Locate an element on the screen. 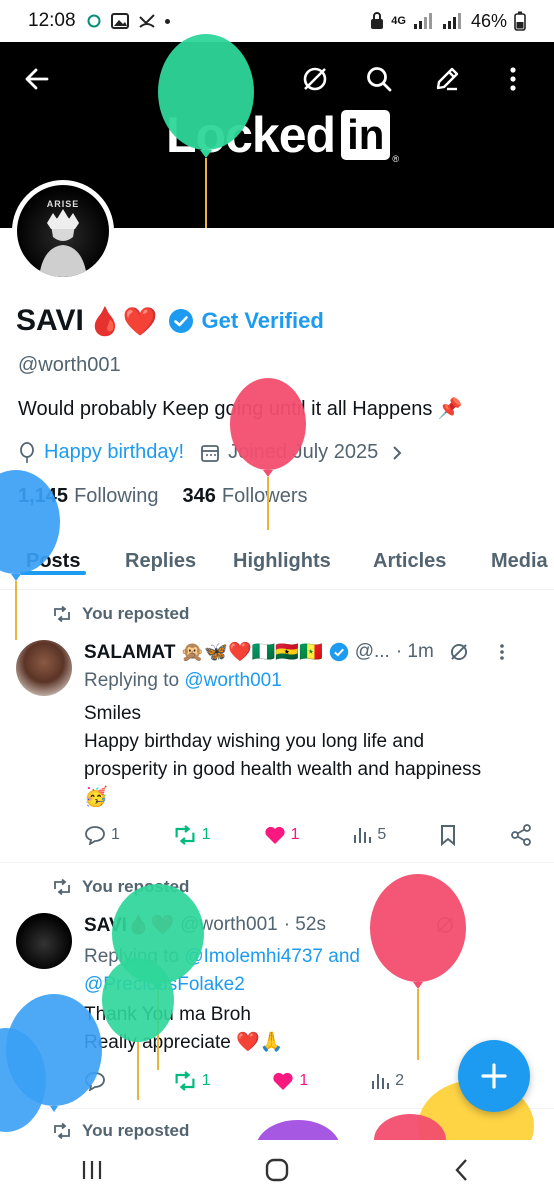 The image size is (554, 1200). reply-button is located at coordinates (97, 1081).